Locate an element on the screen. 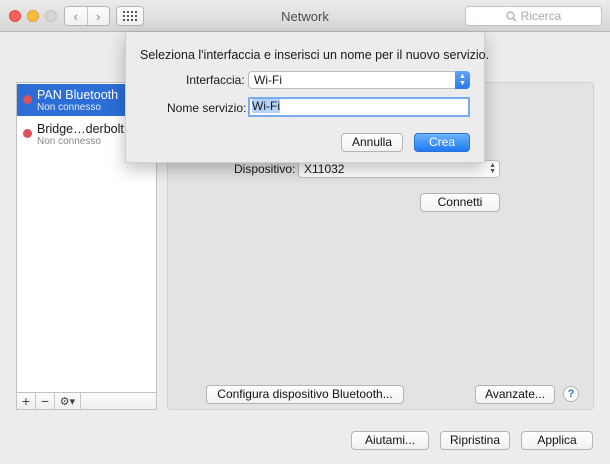  search-input: Ricerca is located at coordinates (533, 16).